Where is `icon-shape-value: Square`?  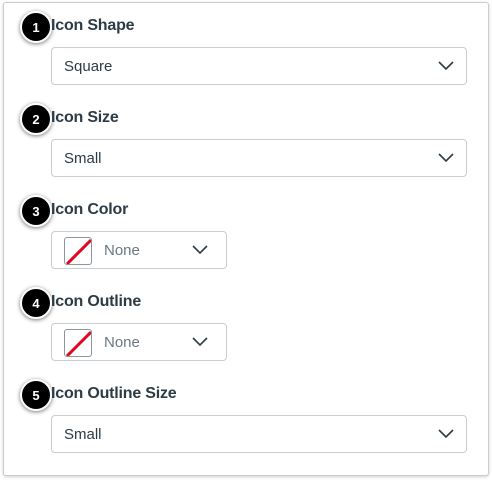 icon-shape-value: Square is located at coordinates (88, 66).